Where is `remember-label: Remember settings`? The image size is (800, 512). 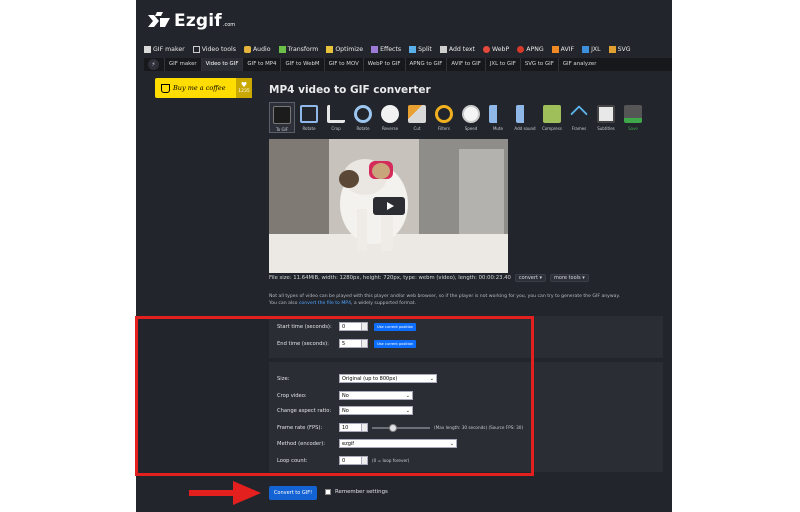
remember-label: Remember settings is located at coordinates (361, 492).